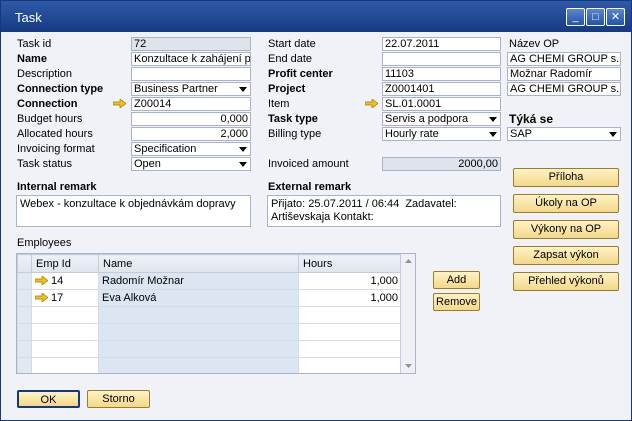  What do you see at coordinates (191, 59) in the screenshot?
I see `name-field: Konzultace k zahájení po` at bounding box center [191, 59].